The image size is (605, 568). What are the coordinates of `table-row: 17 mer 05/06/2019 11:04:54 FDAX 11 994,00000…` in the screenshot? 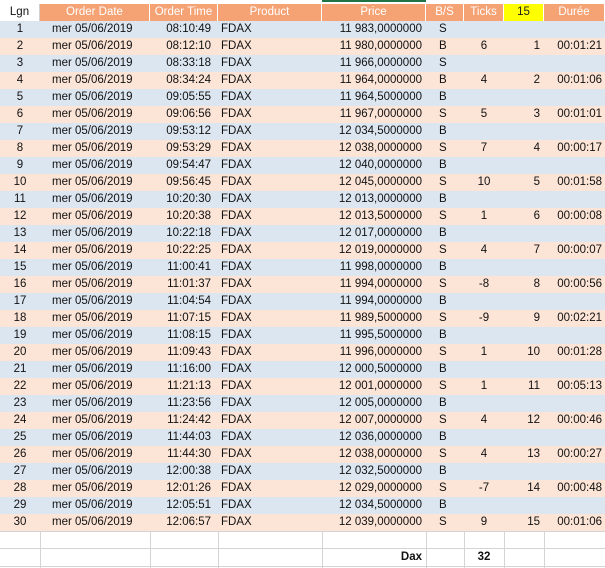 It's located at (302, 301).